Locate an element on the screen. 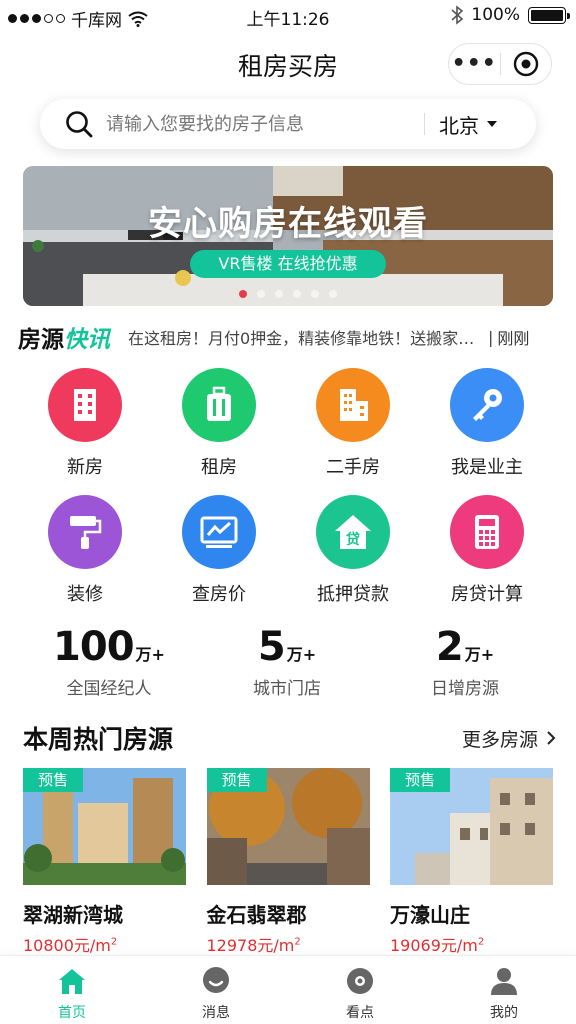  tab-label: 首页 is located at coordinates (72, 1013).